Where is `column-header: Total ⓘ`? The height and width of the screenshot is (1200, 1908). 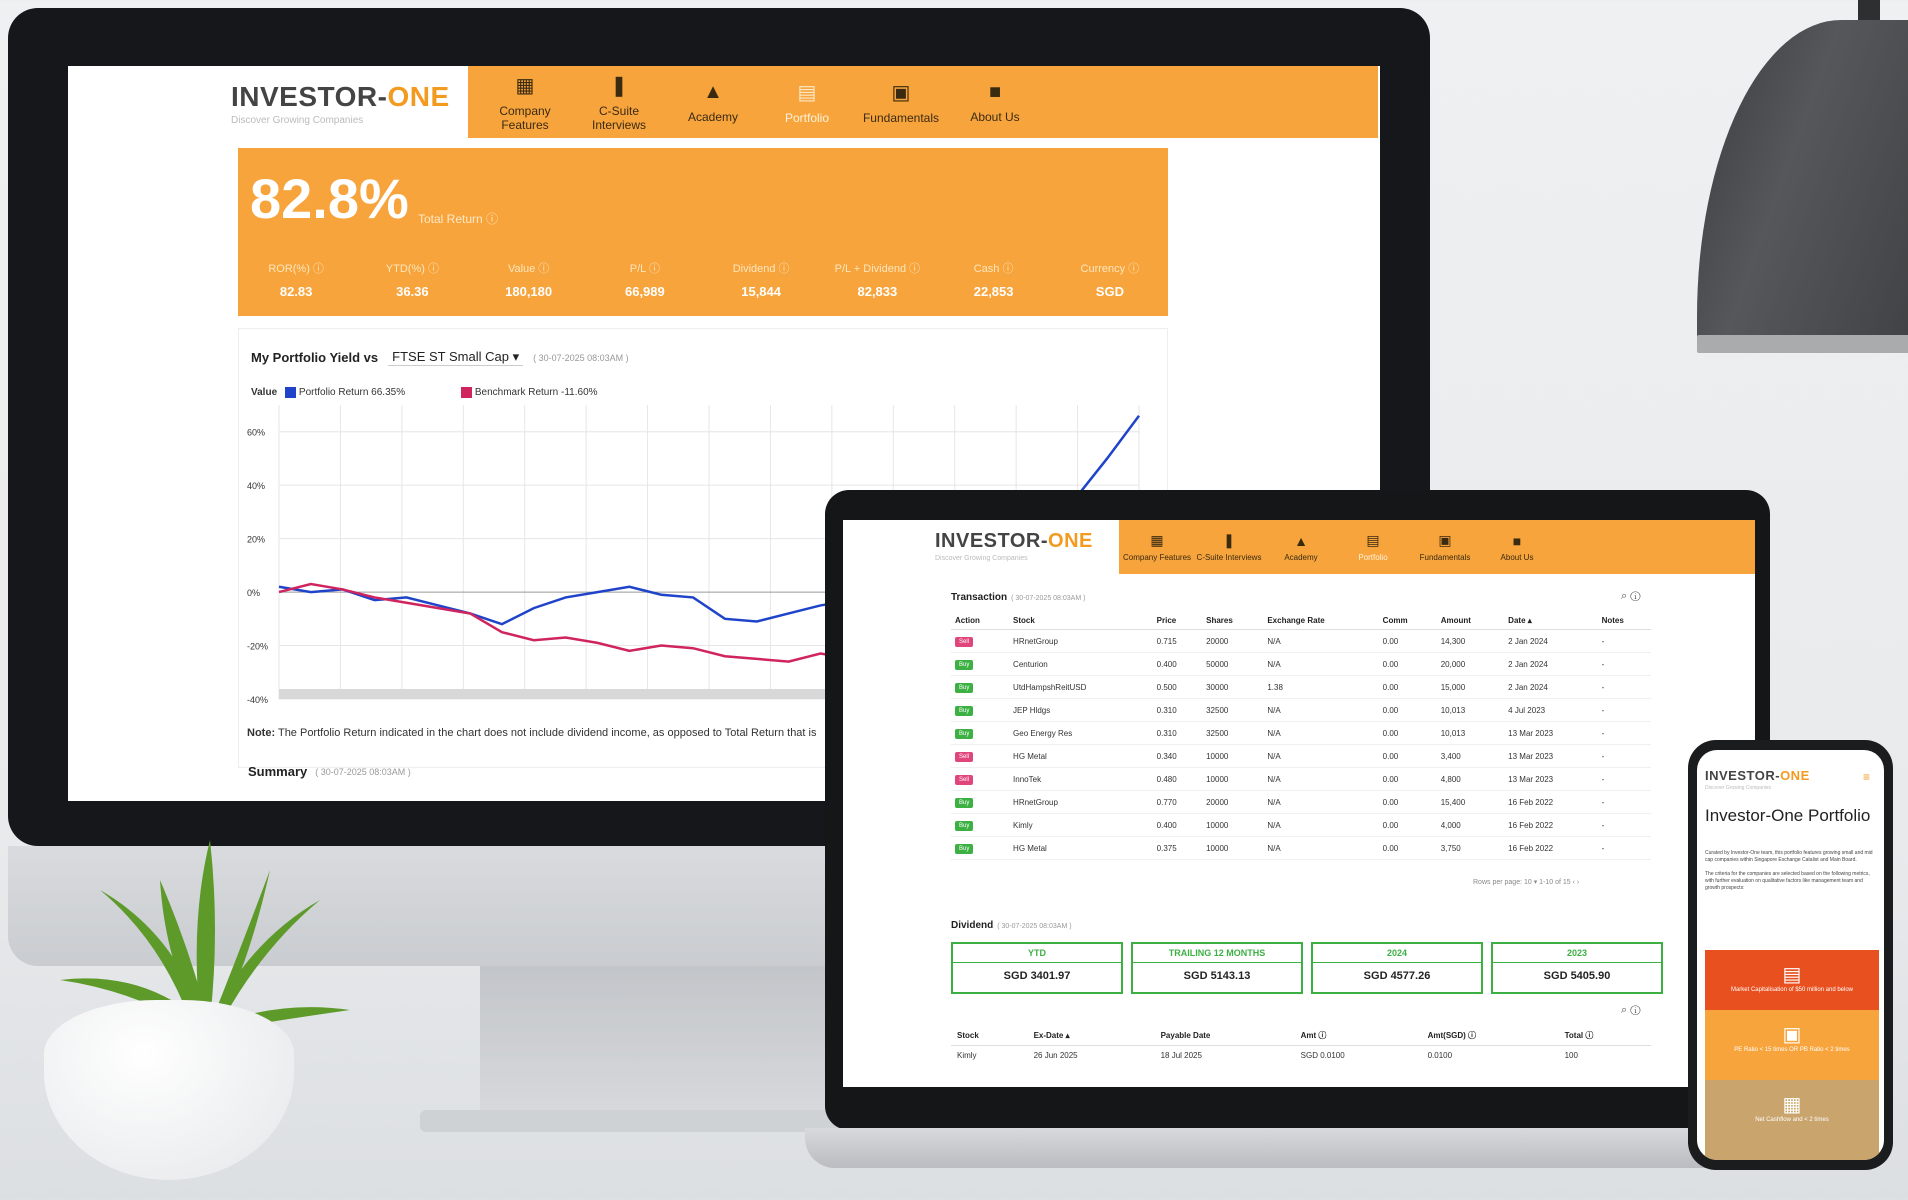 column-header: Total ⓘ is located at coordinates (1604, 1036).